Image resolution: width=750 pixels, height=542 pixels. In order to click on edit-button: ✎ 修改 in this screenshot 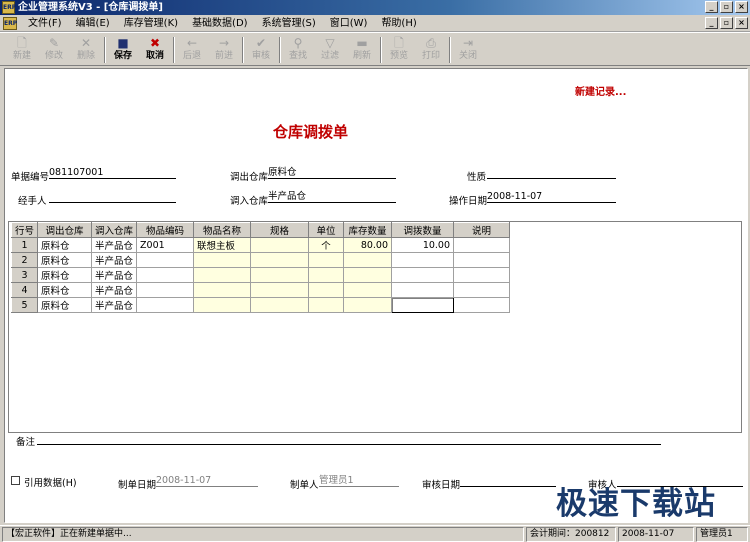, I will do `click(54, 50)`.